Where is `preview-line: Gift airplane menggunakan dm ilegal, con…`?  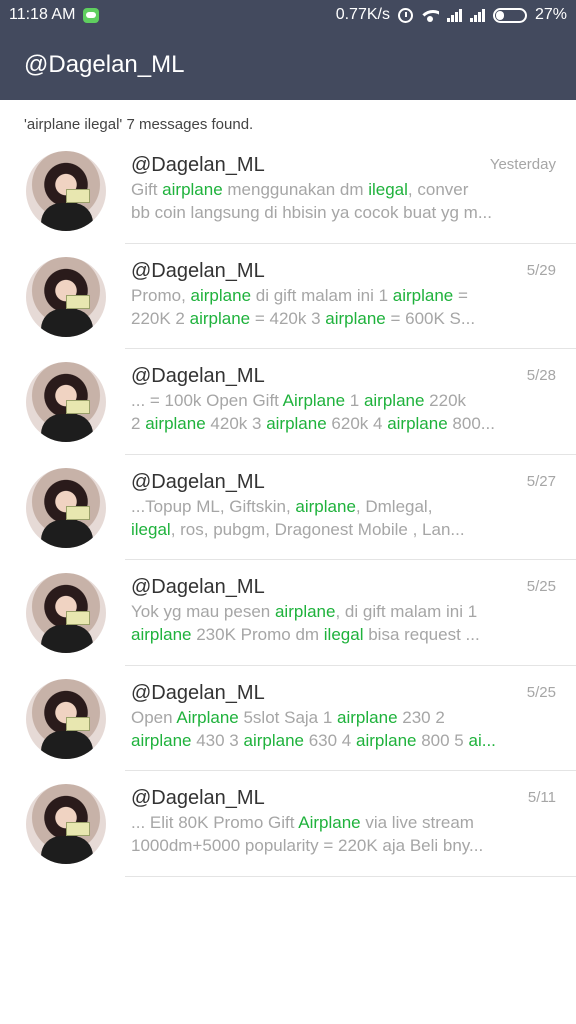
preview-line: Gift airplane menggunakan dm ilegal, con… is located at coordinates (328, 189).